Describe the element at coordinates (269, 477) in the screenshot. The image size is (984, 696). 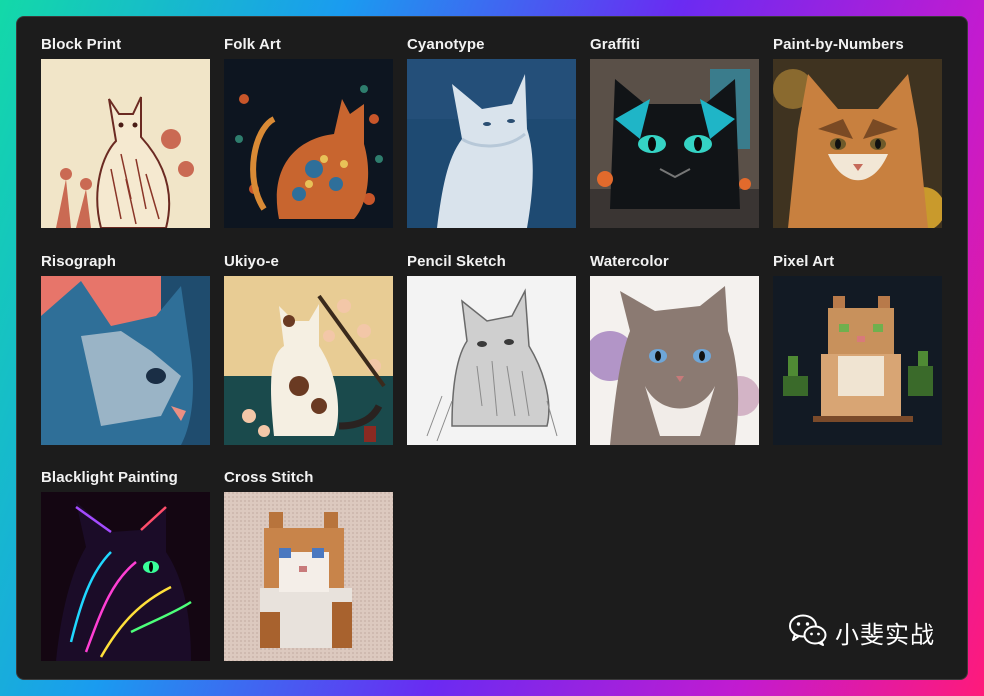
I see `gallery-item-label: Cross Stitch` at that location.